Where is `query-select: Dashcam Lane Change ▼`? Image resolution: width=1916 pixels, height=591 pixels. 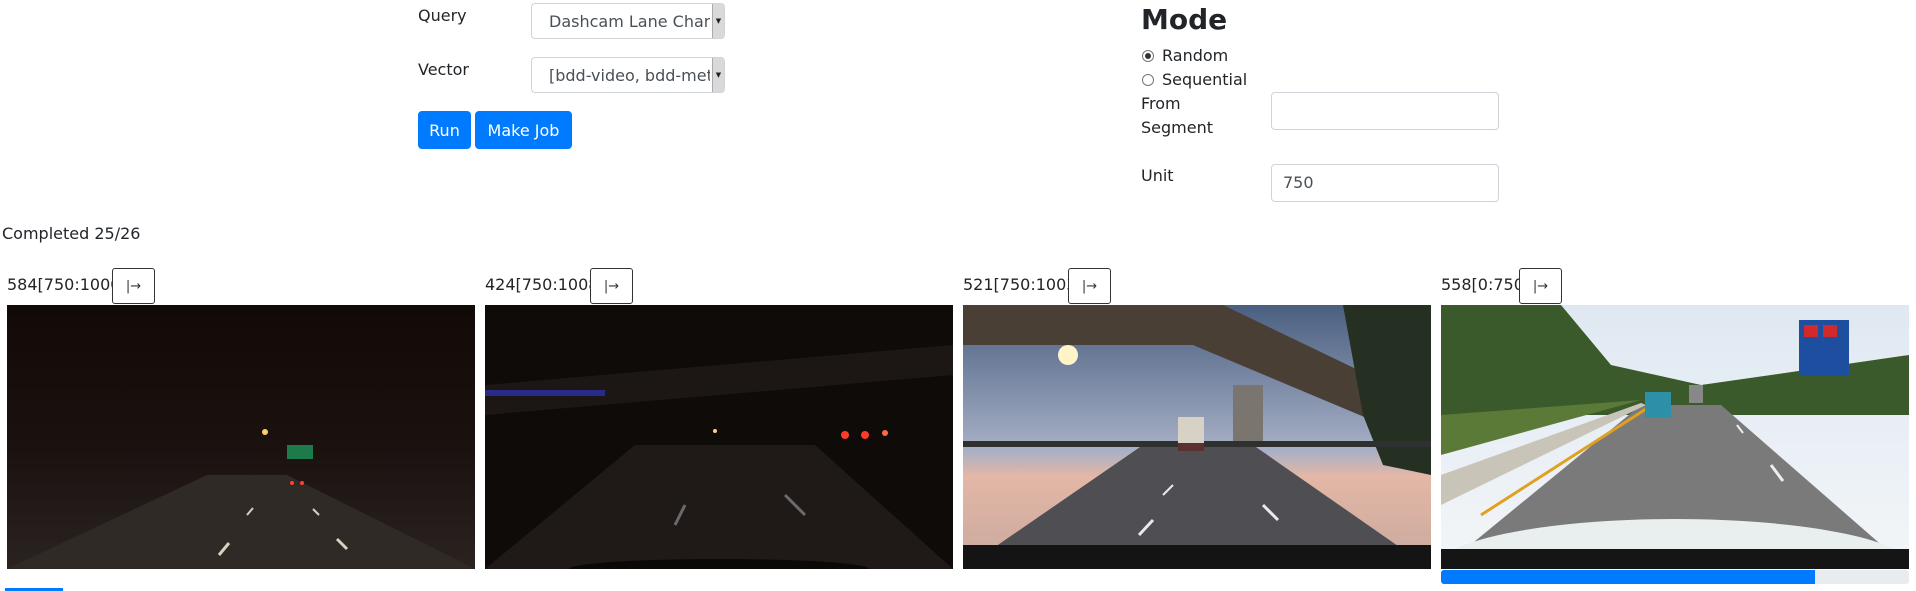
query-select: Dashcam Lane Change ▼ is located at coordinates (628, 21).